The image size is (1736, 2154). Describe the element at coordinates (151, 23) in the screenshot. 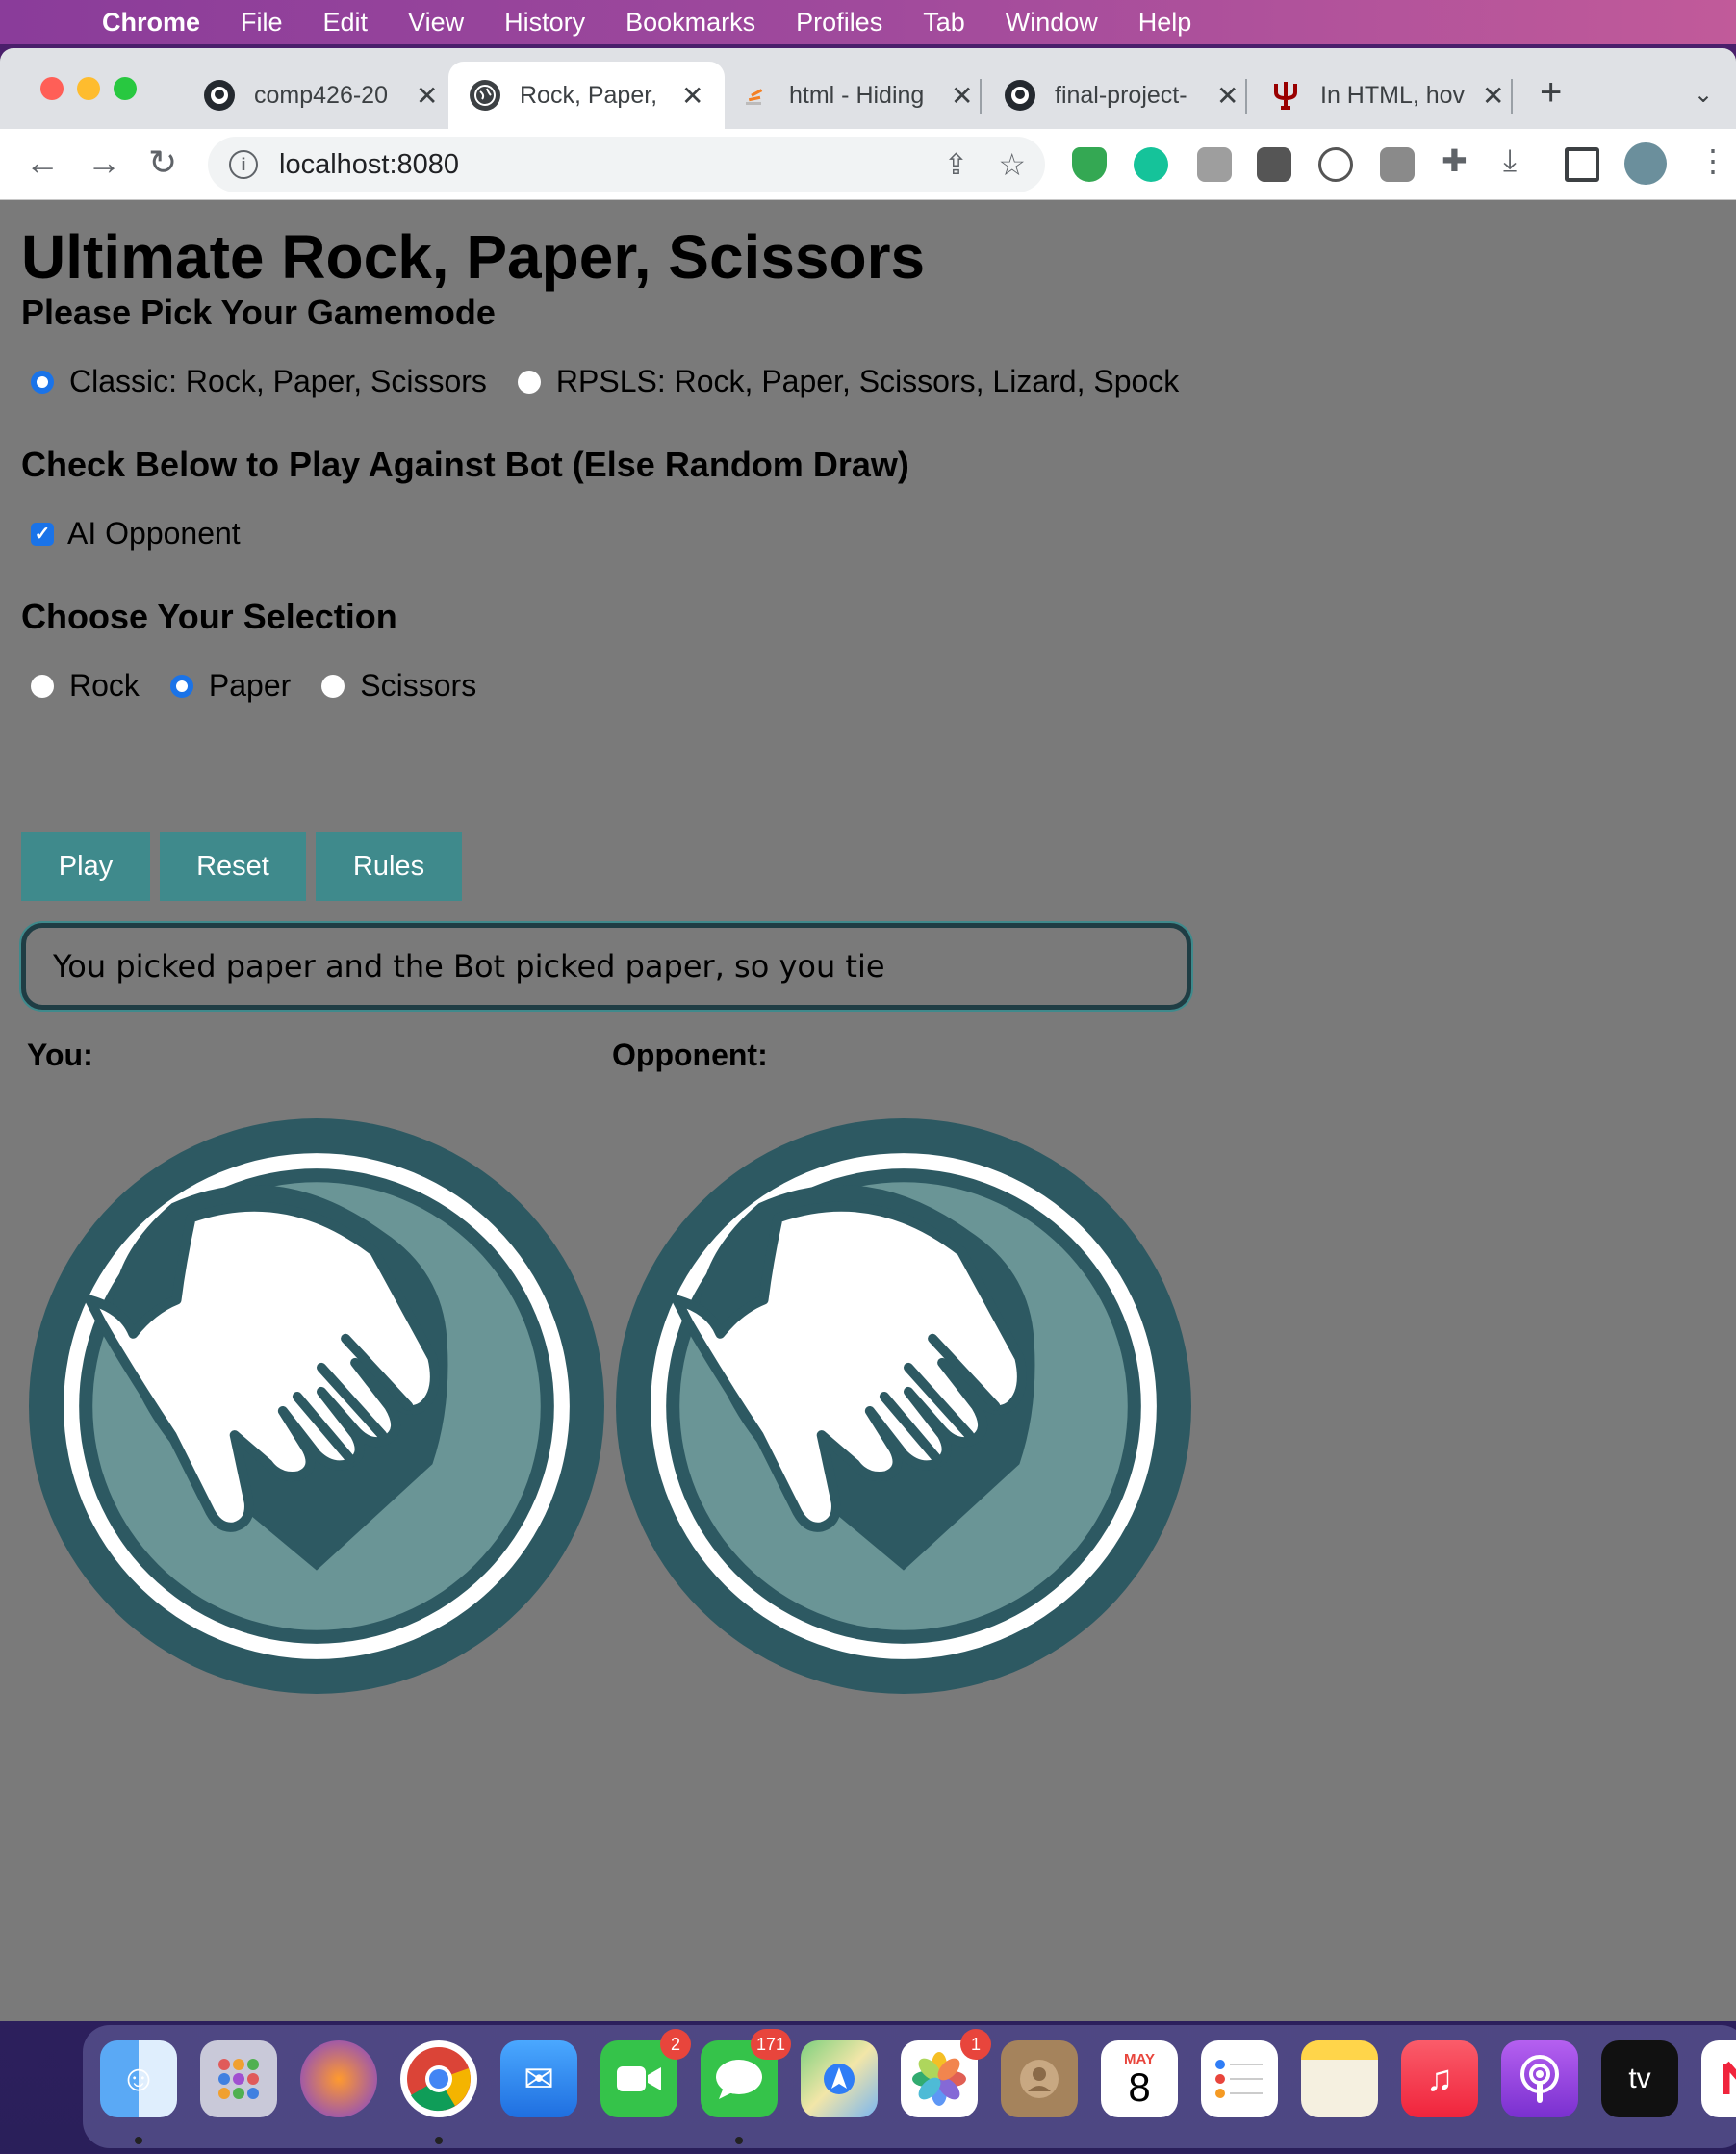

I see `menu-app-name: Chrome` at that location.